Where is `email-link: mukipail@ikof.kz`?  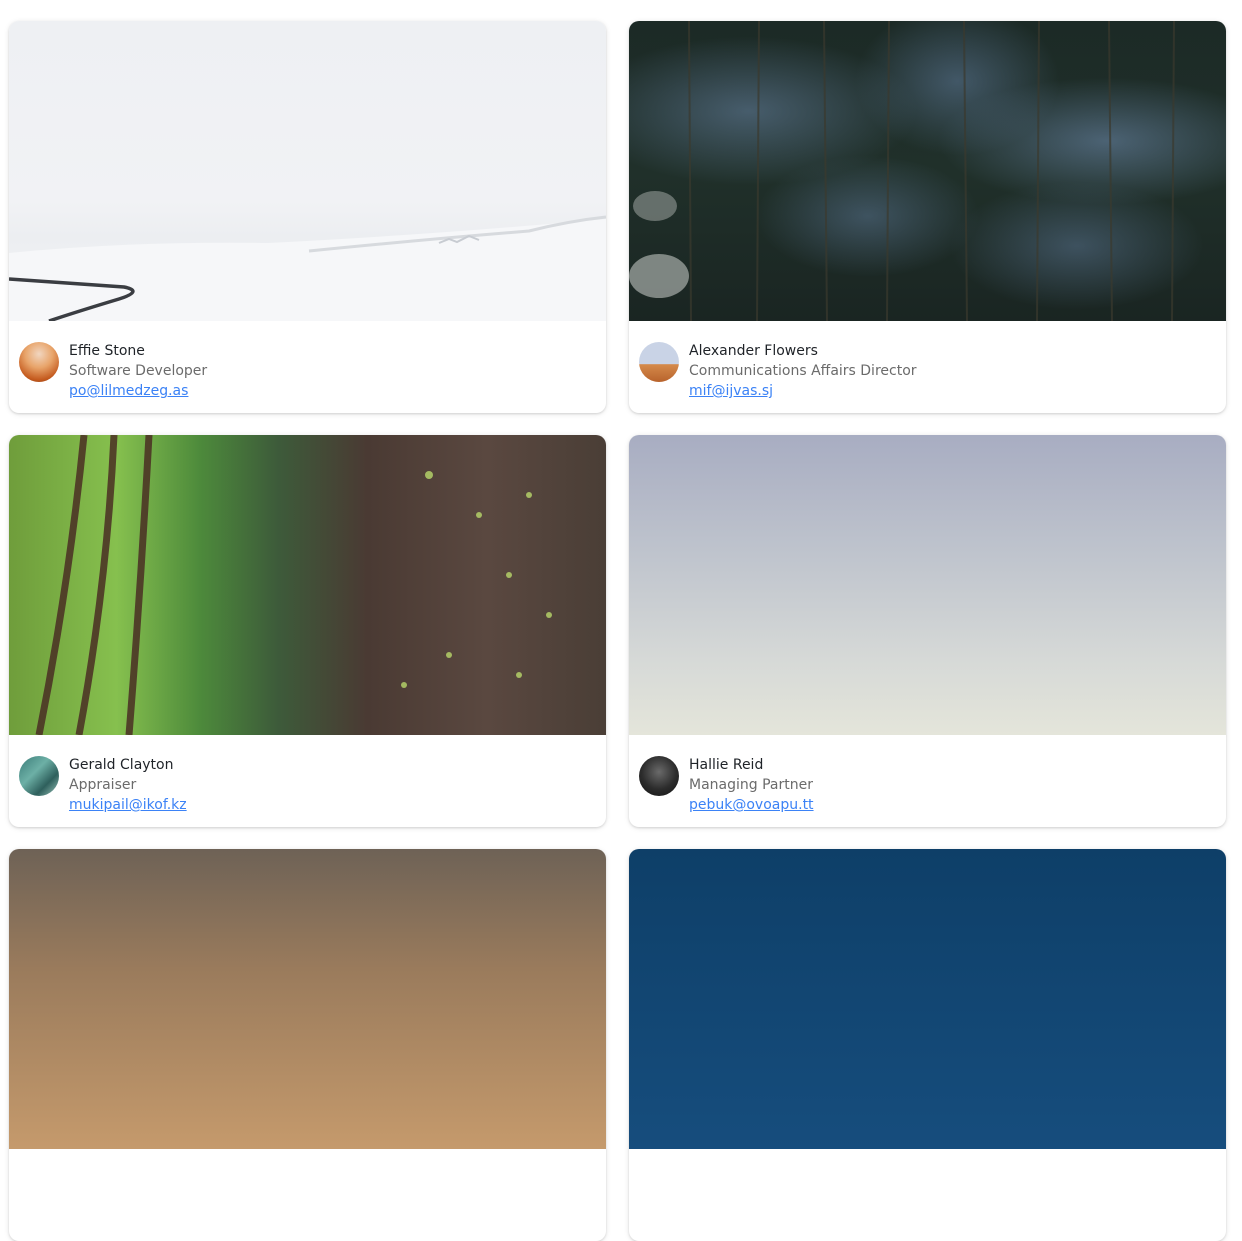 email-link: mukipail@ikof.kz is located at coordinates (128, 805).